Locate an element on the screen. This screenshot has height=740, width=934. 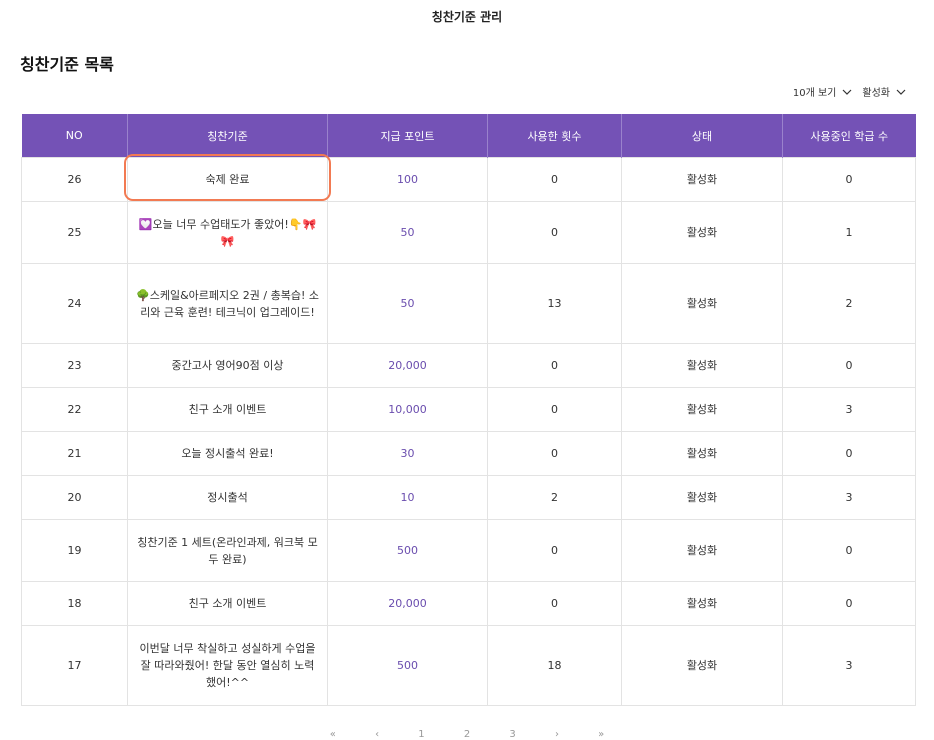
page-title: 칭찬기준 관리 is located at coordinates (467, 17).